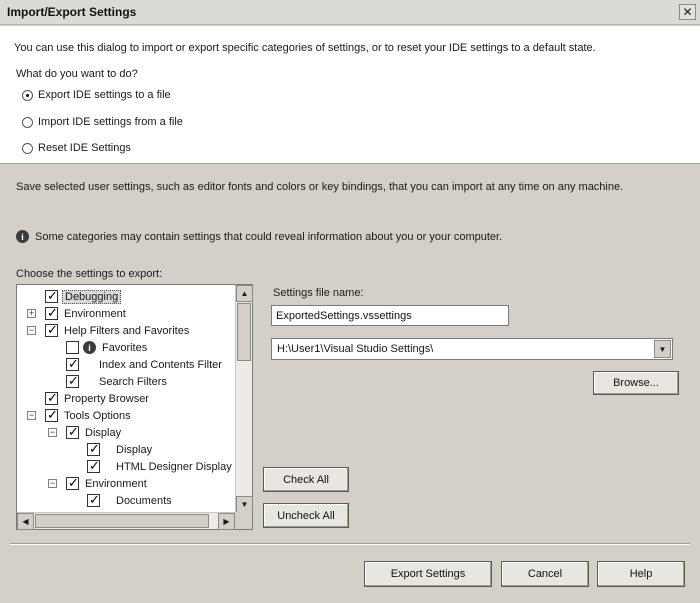 This screenshot has height=603, width=700. Describe the element at coordinates (72, 12) in the screenshot. I see `window-title: Import/Export Settings` at that location.